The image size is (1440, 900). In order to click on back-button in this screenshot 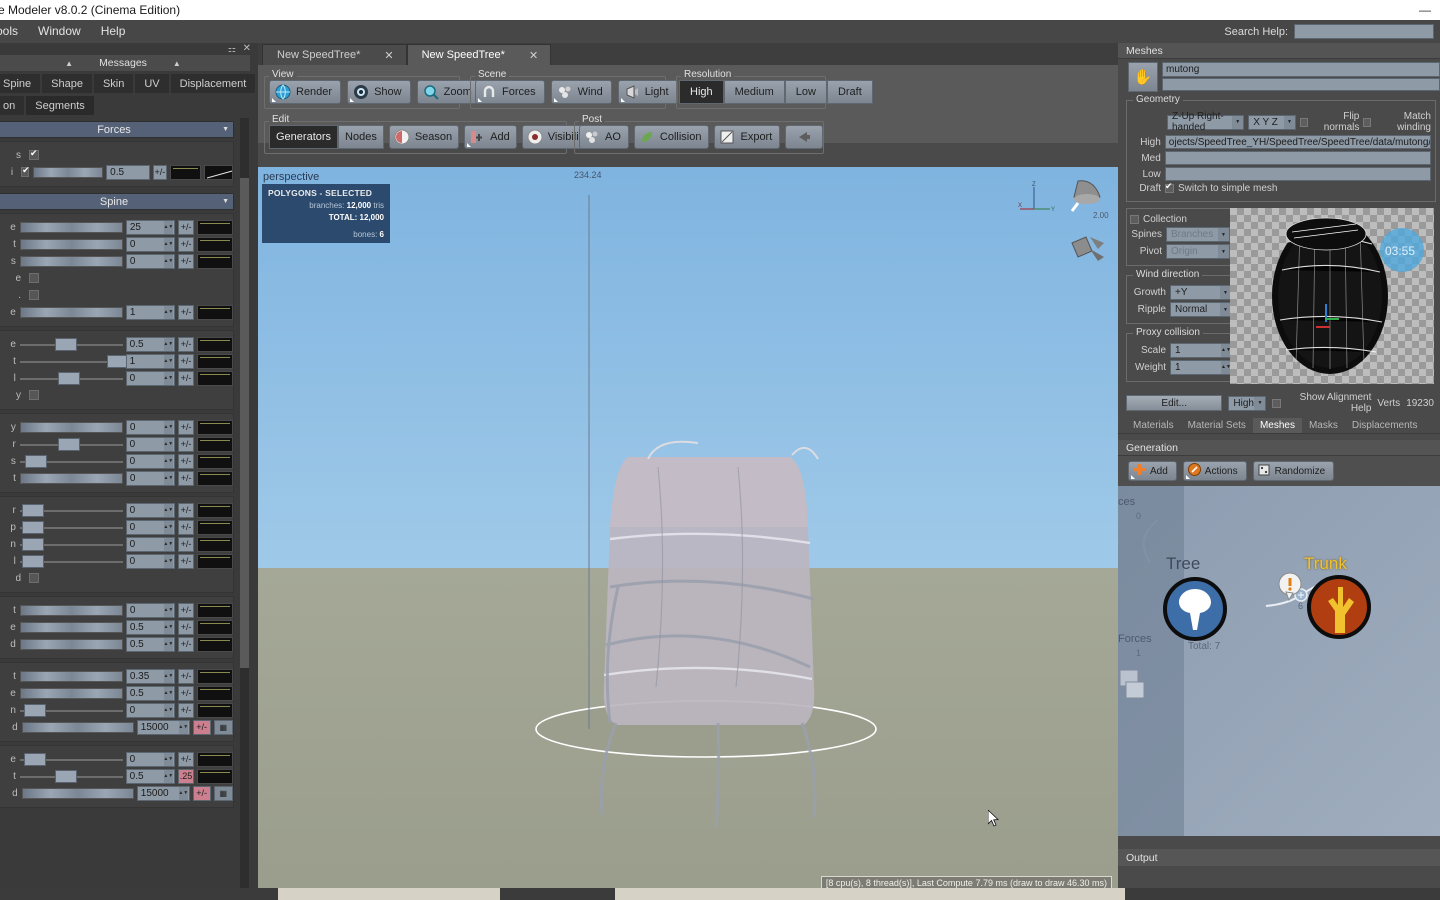, I will do `click(804, 137)`.